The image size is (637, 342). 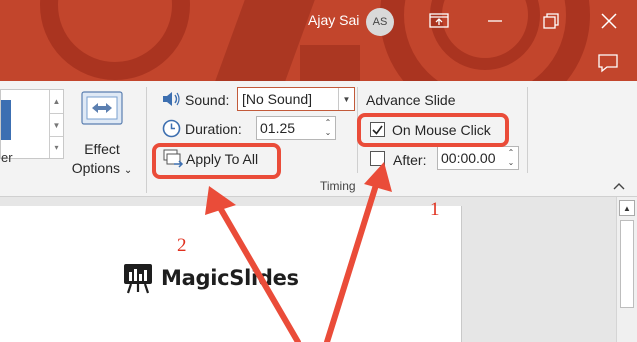 What do you see at coordinates (619, 185) in the screenshot?
I see `collapse-ribbon-icon` at bounding box center [619, 185].